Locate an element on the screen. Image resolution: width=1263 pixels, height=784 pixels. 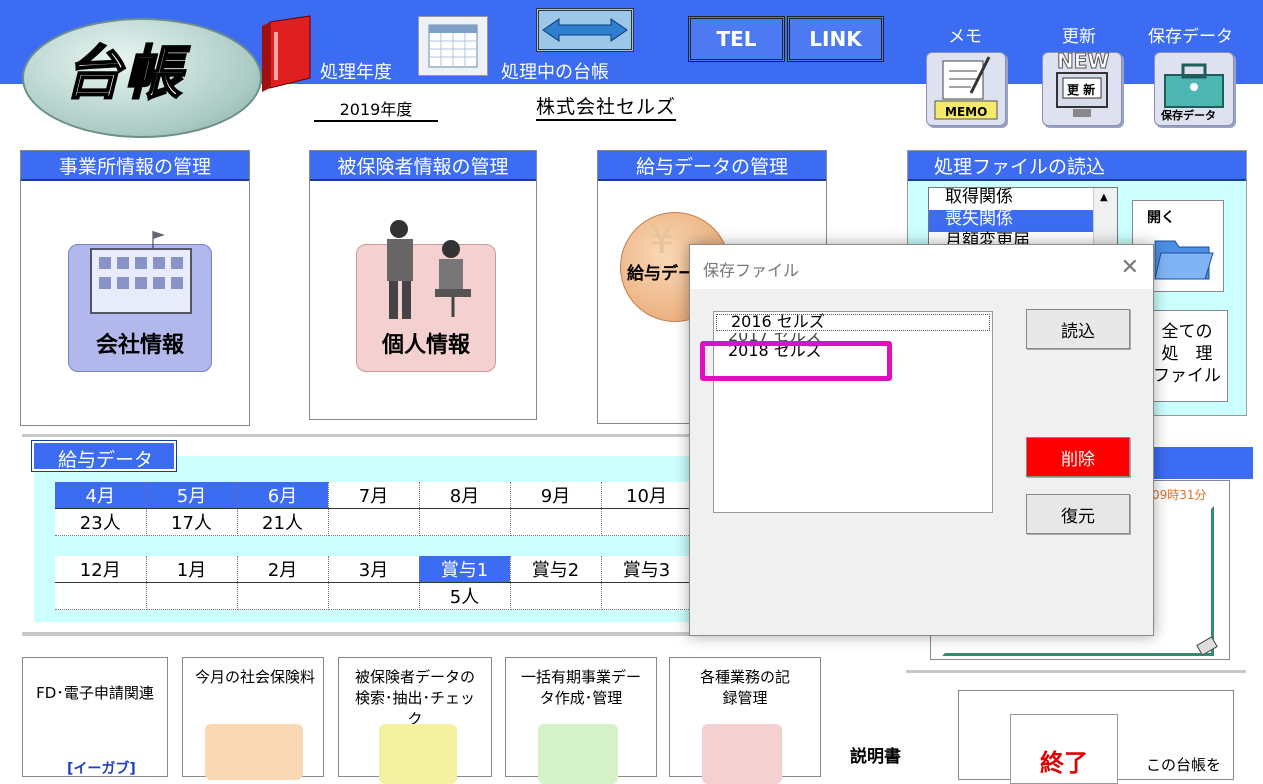
month-count-cell: 5人 is located at coordinates (465, 596).